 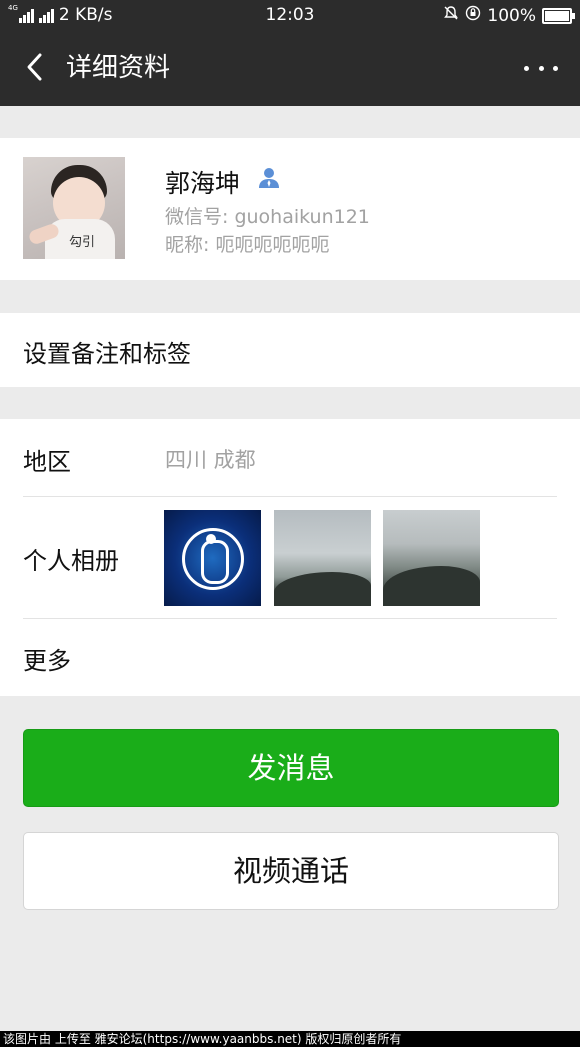 What do you see at coordinates (473, 15) in the screenshot?
I see `rotation-lock-icon` at bounding box center [473, 15].